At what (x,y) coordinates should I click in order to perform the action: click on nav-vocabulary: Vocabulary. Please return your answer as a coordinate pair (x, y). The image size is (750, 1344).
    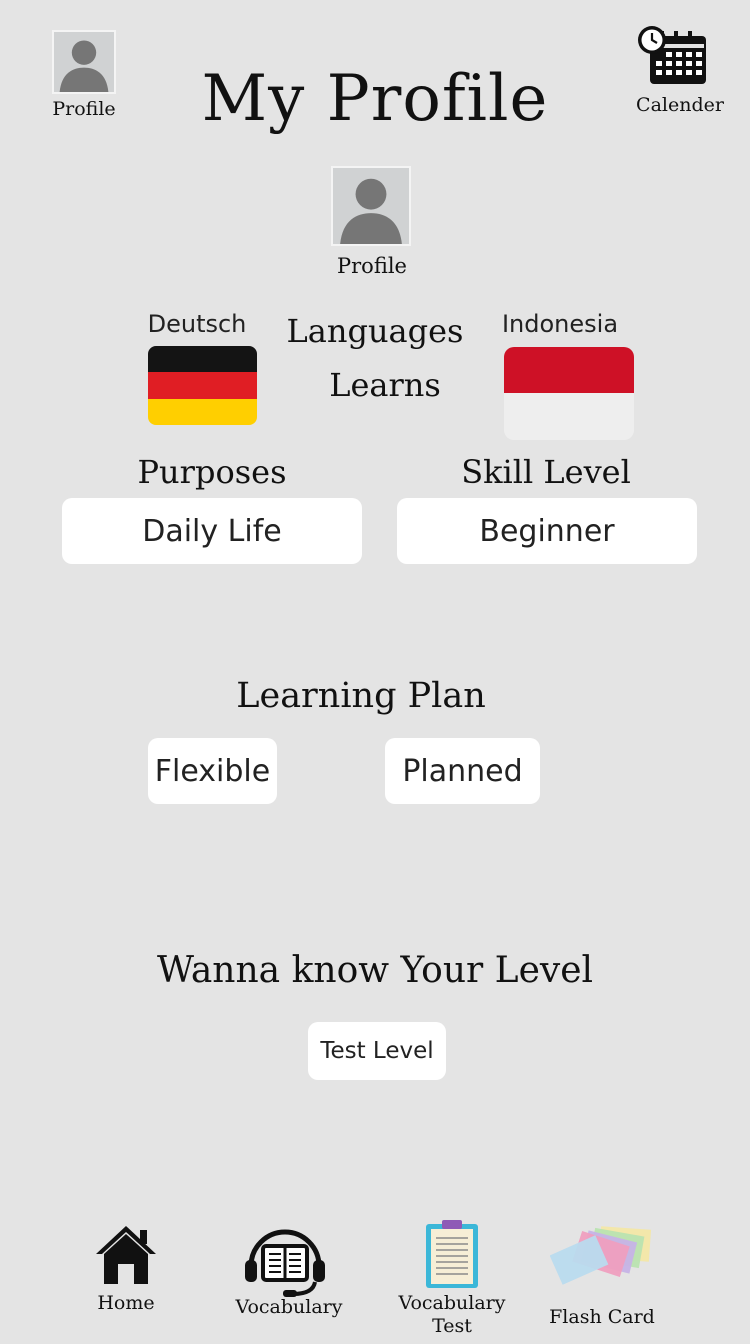
    Looking at the image, I should click on (289, 1276).